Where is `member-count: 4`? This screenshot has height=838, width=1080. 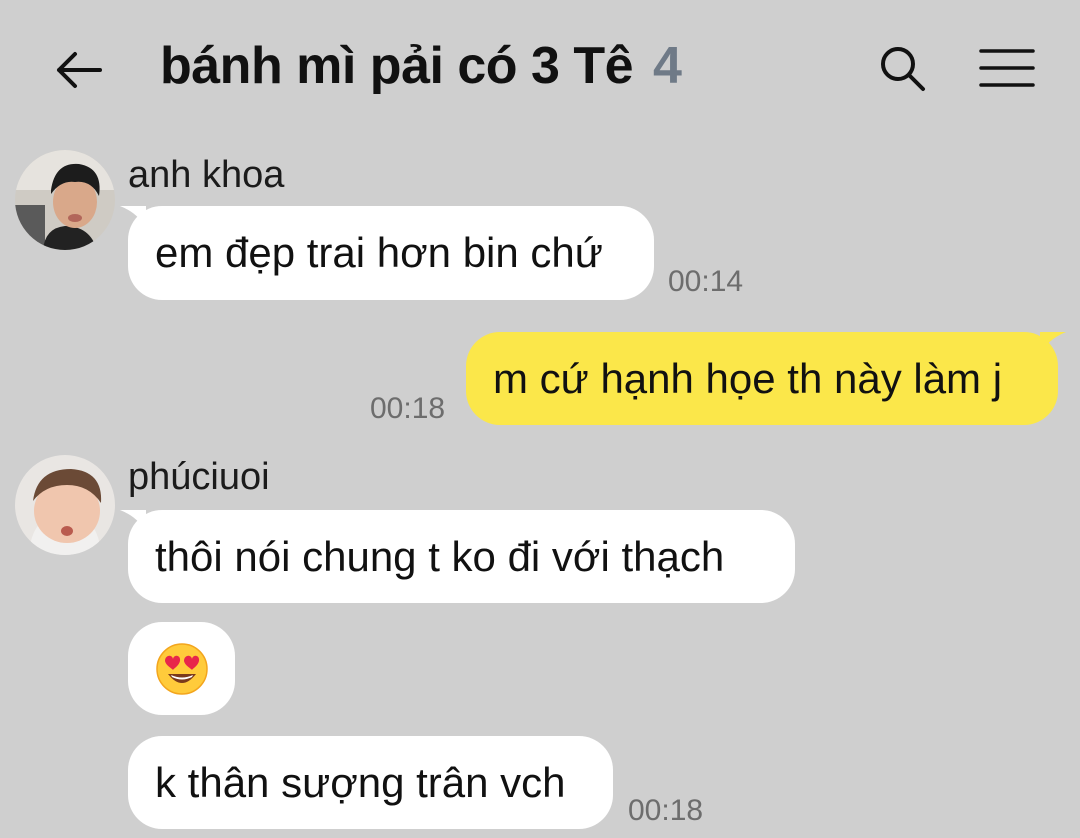 member-count: 4 is located at coordinates (667, 66).